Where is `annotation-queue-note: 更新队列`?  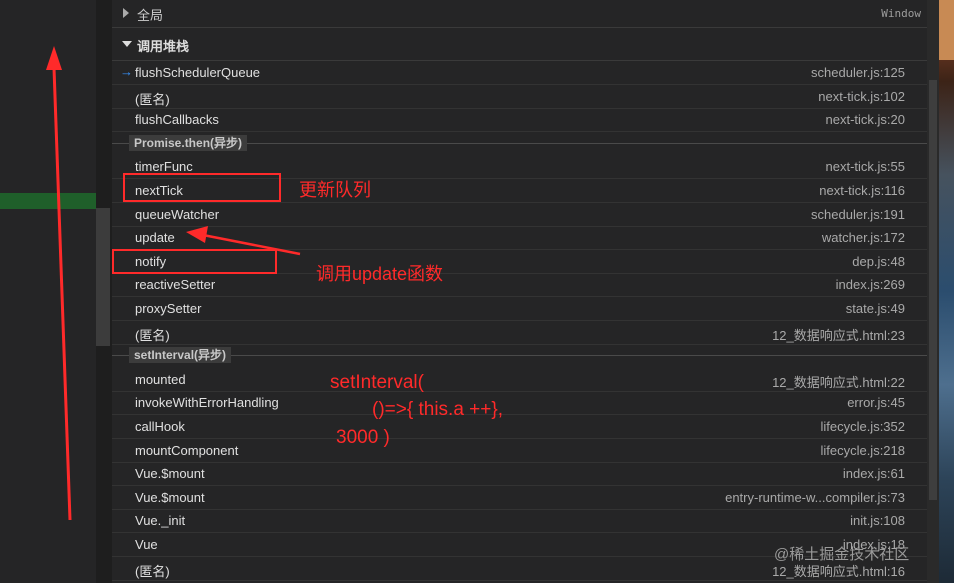 annotation-queue-note: 更新队列 is located at coordinates (335, 190).